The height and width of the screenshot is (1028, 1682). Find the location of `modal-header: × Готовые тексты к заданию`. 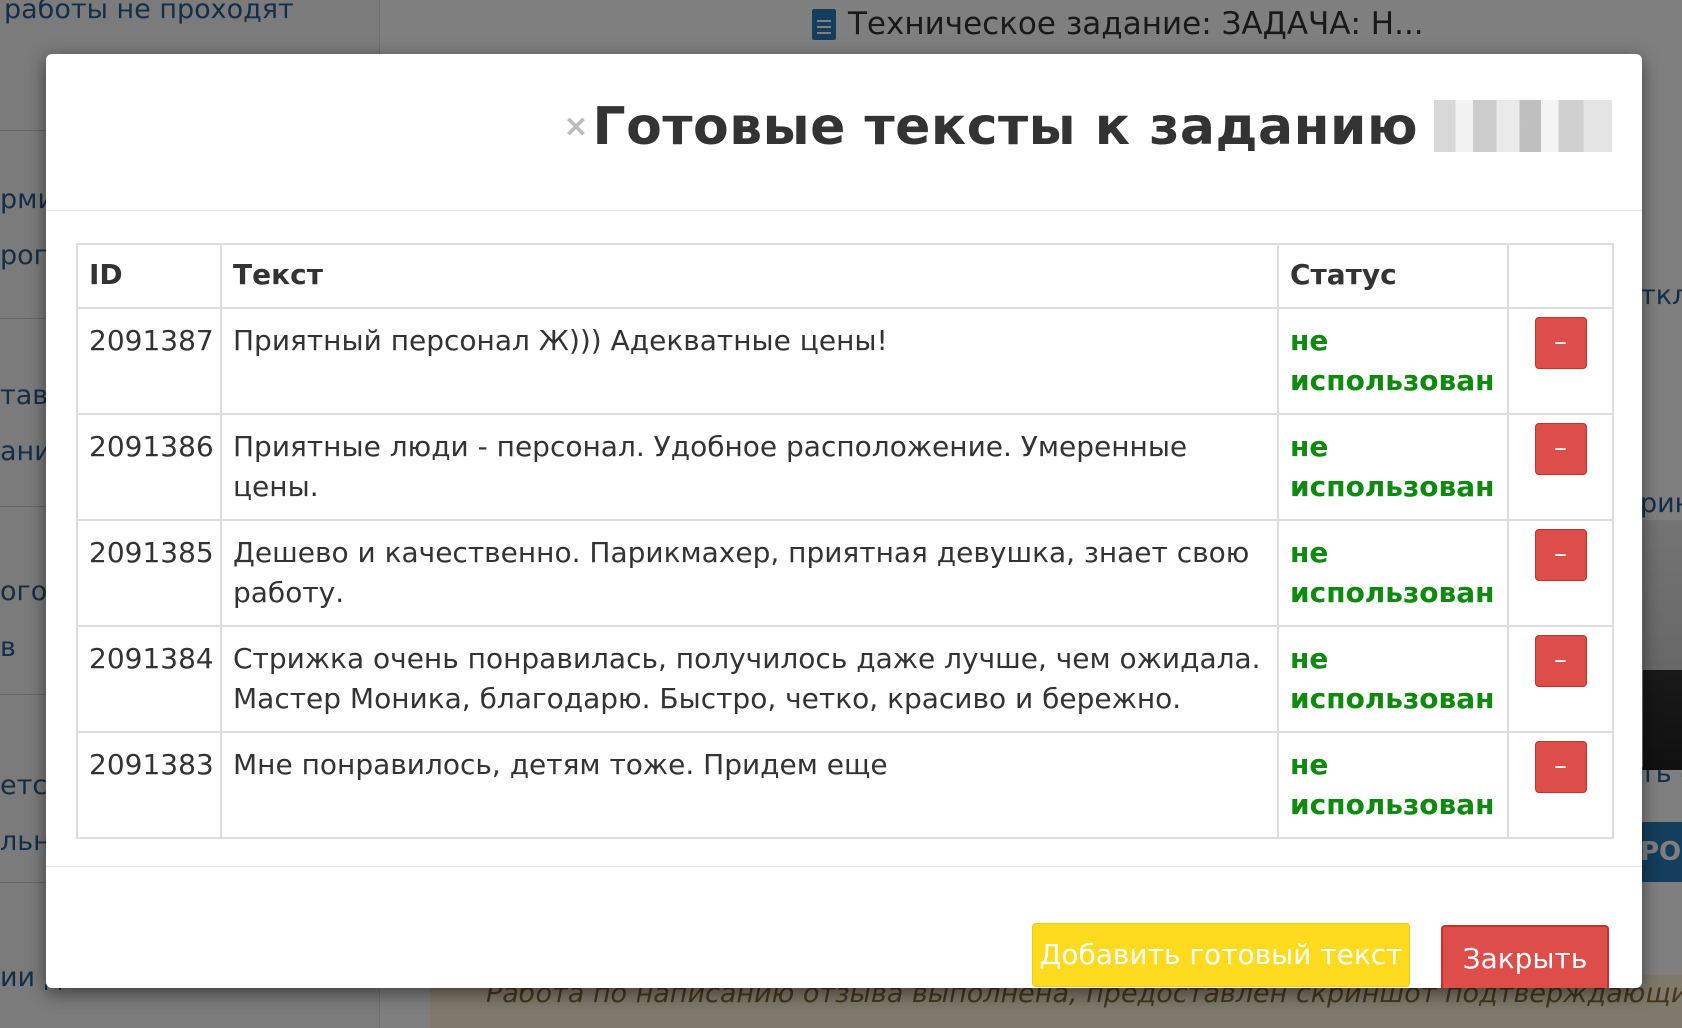

modal-header: × Готовые тексты к заданию is located at coordinates (844, 132).